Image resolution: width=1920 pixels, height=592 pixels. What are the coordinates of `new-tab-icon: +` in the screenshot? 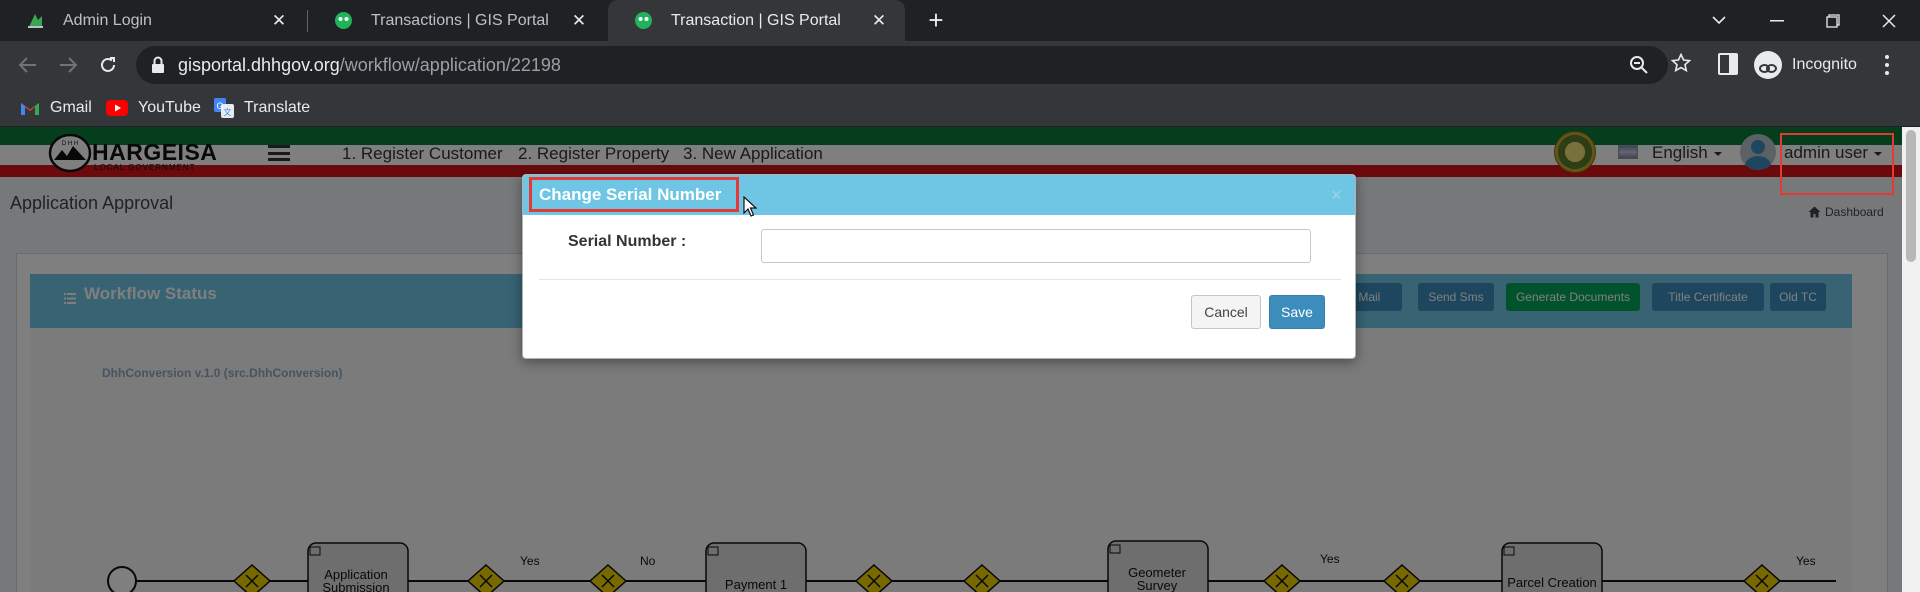 It's located at (936, 21).